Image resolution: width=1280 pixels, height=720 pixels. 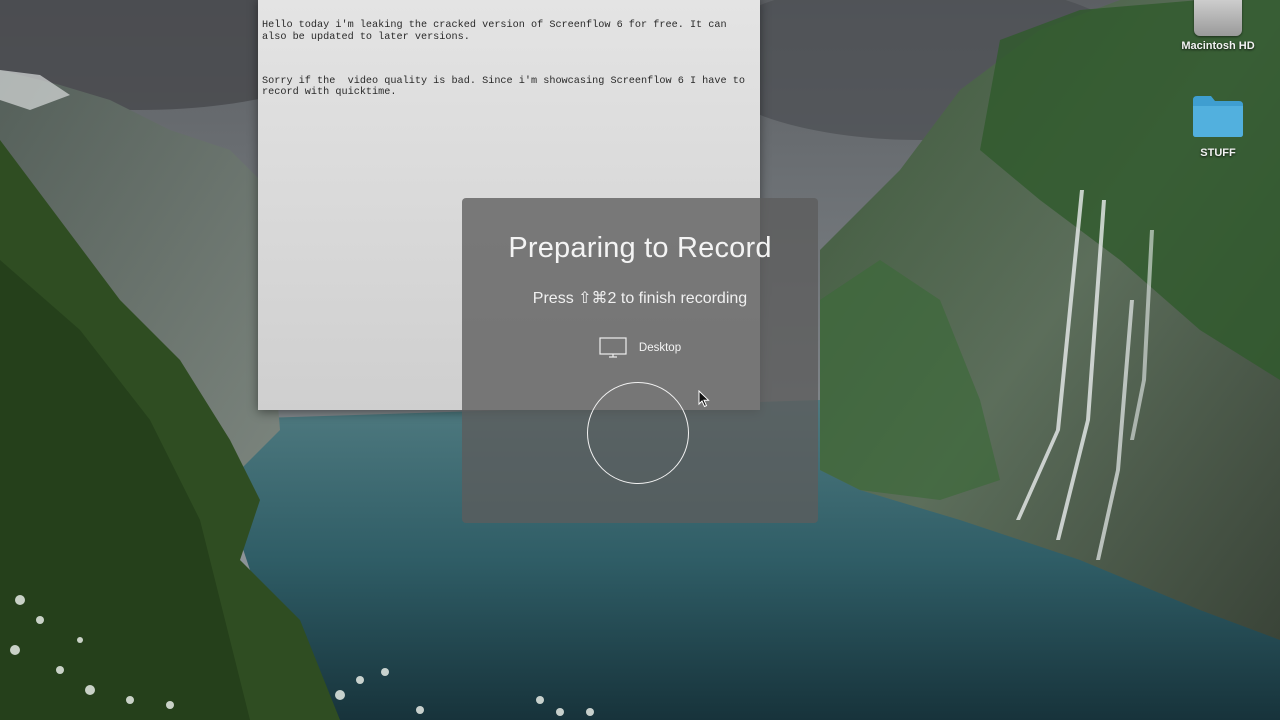 I want to click on desktop-icon-label: Macintosh HD, so click(x=1218, y=46).